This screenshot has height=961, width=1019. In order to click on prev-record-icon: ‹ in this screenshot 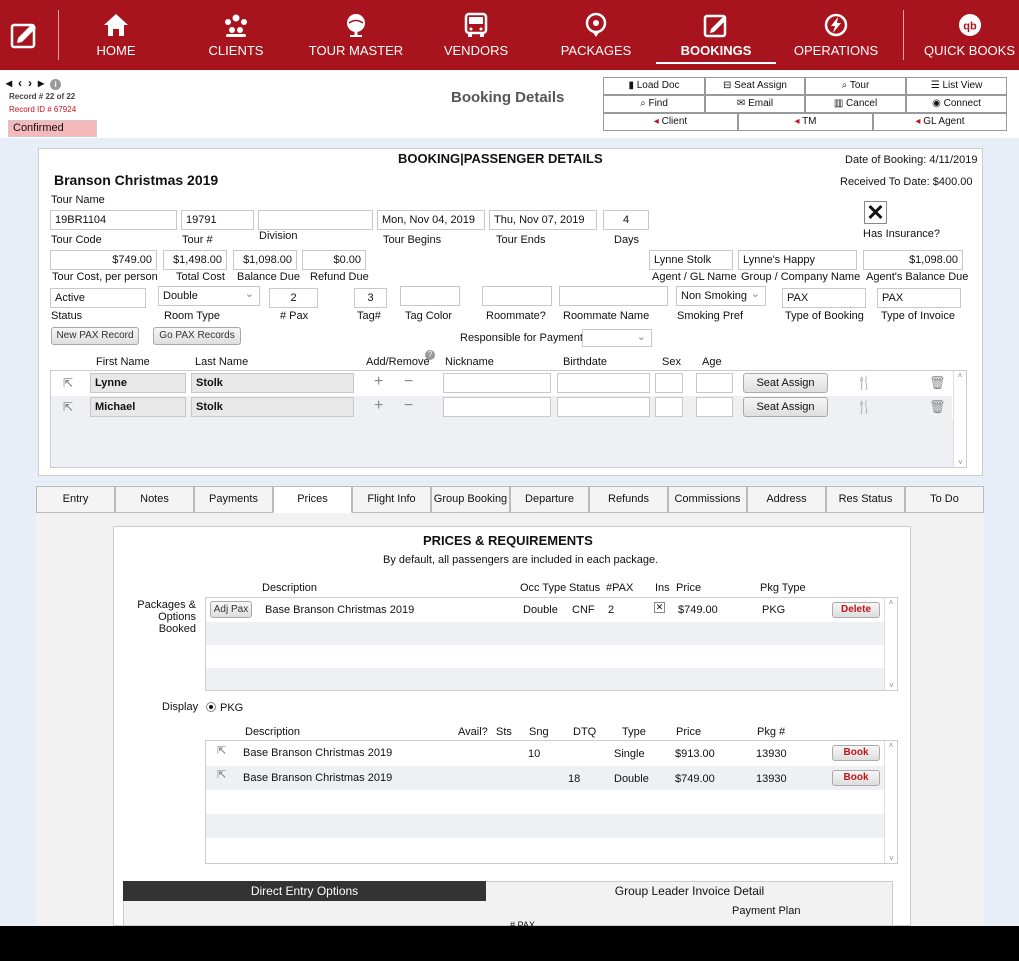, I will do `click(23, 83)`.